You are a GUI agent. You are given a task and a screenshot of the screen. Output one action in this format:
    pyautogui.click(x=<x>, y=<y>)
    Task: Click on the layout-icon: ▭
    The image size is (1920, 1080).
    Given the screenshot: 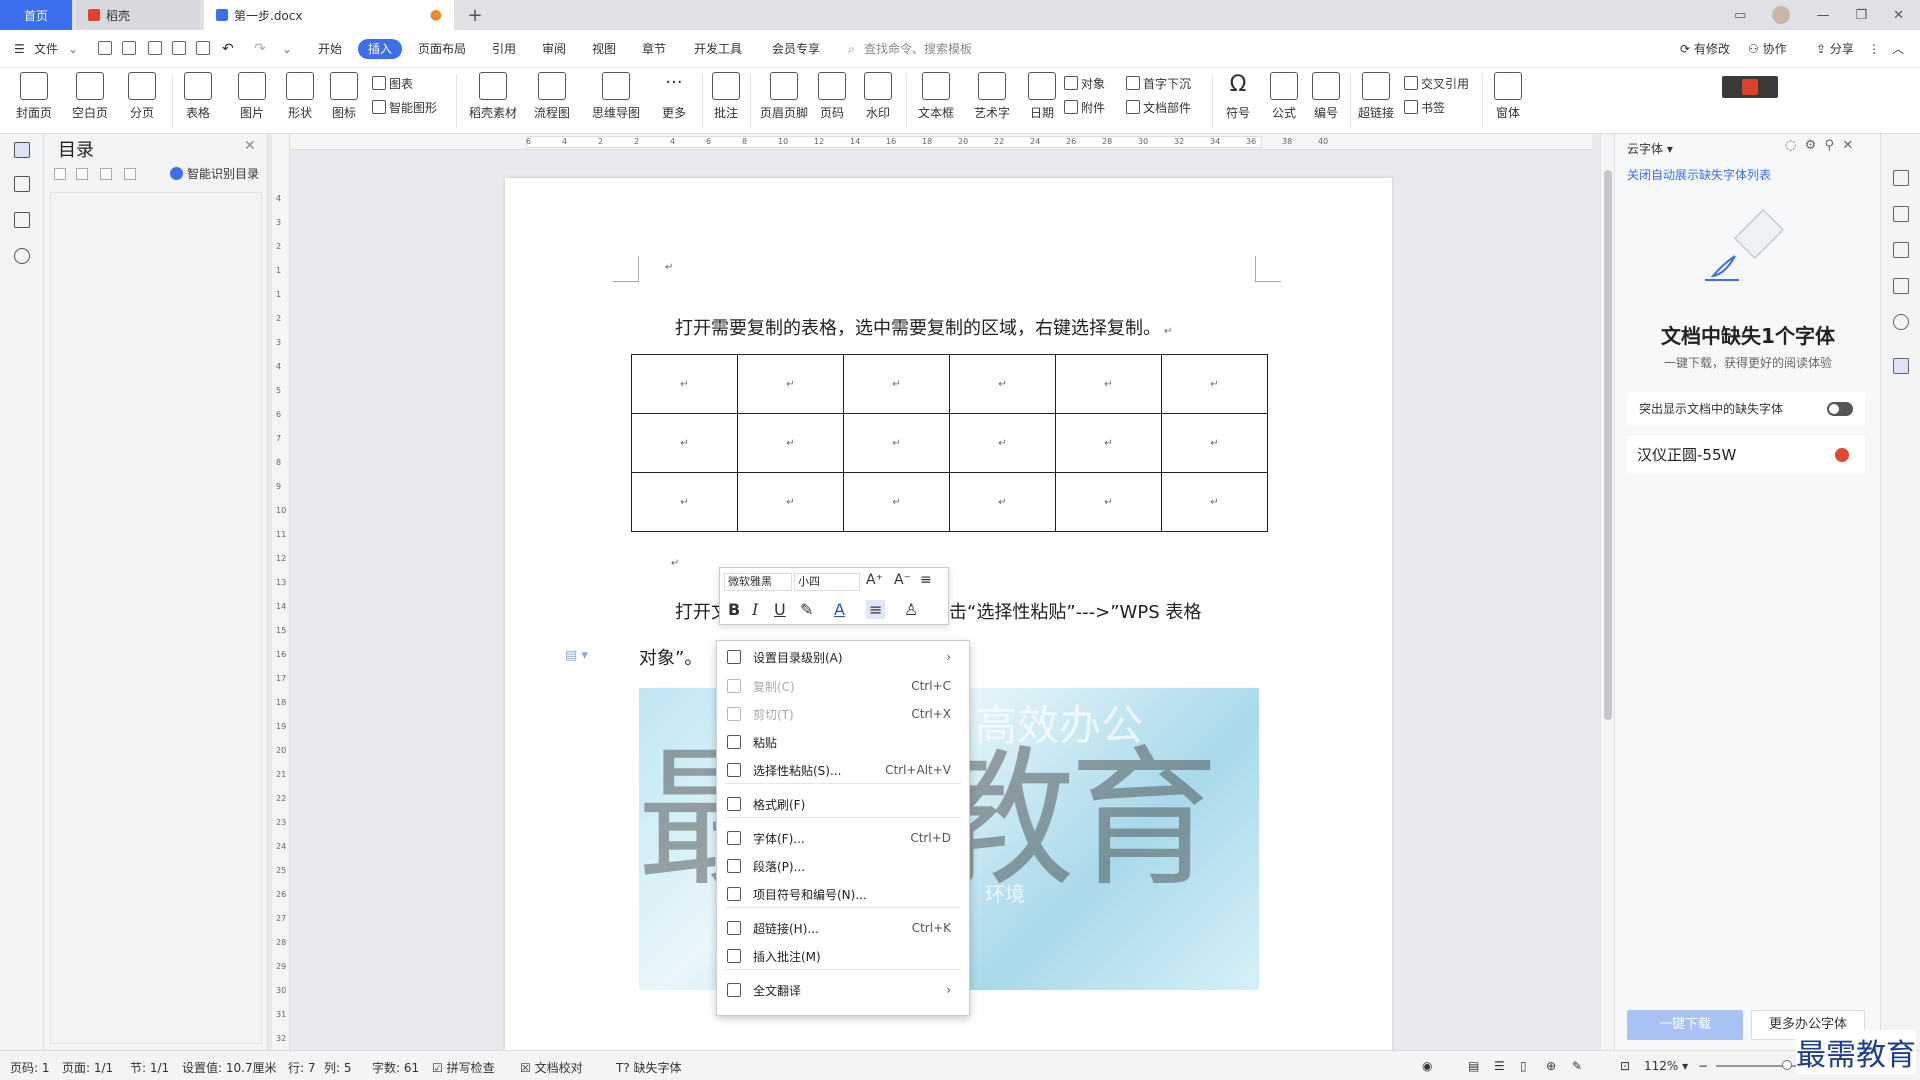 What is the action you would take?
    pyautogui.click(x=1740, y=15)
    